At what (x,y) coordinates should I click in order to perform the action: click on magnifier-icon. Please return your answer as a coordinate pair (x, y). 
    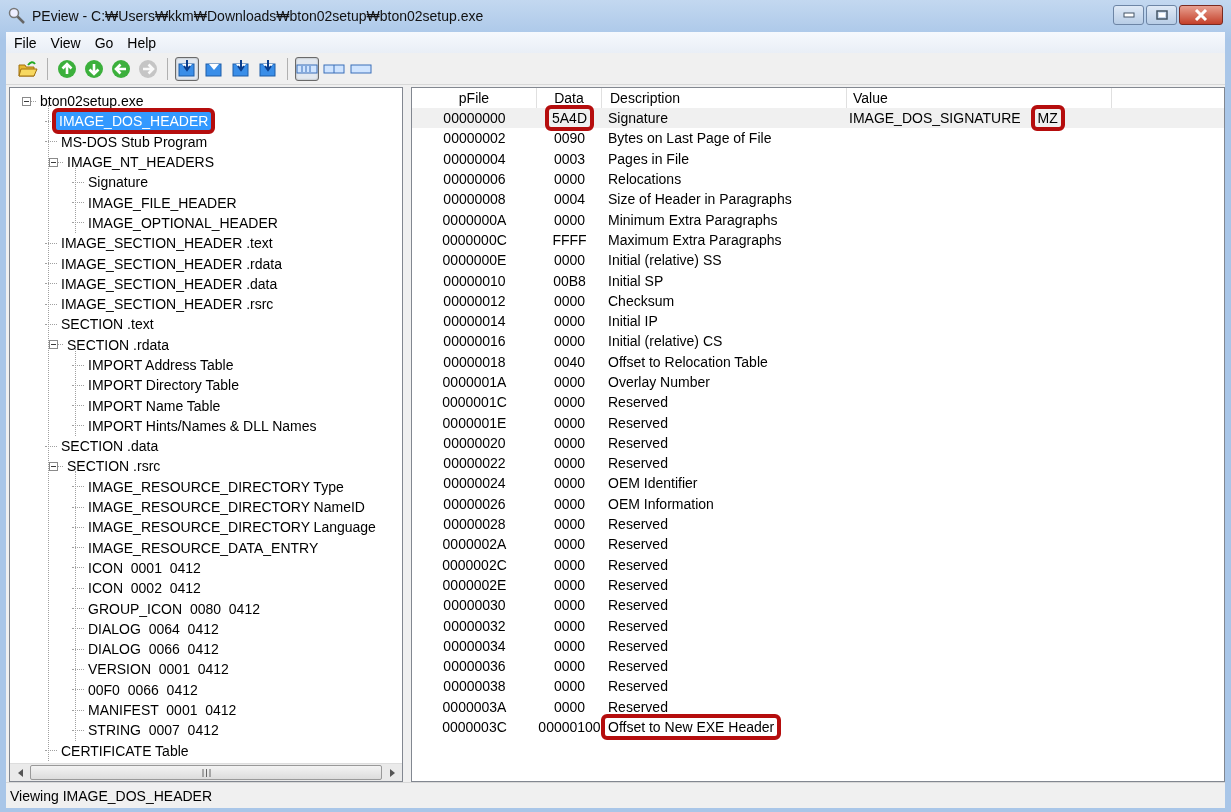
    Looking at the image, I should click on (17, 16).